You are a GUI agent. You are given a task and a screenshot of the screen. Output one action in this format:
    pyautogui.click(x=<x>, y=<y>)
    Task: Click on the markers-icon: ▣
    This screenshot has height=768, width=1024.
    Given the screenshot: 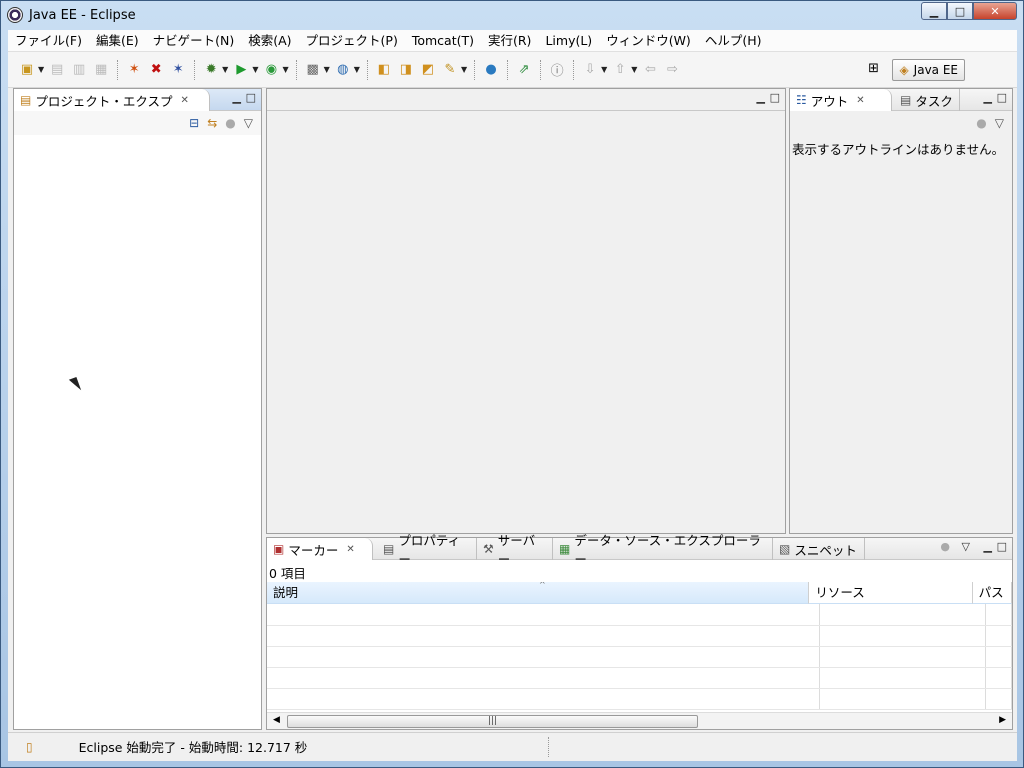 What is the action you would take?
    pyautogui.click(x=279, y=549)
    